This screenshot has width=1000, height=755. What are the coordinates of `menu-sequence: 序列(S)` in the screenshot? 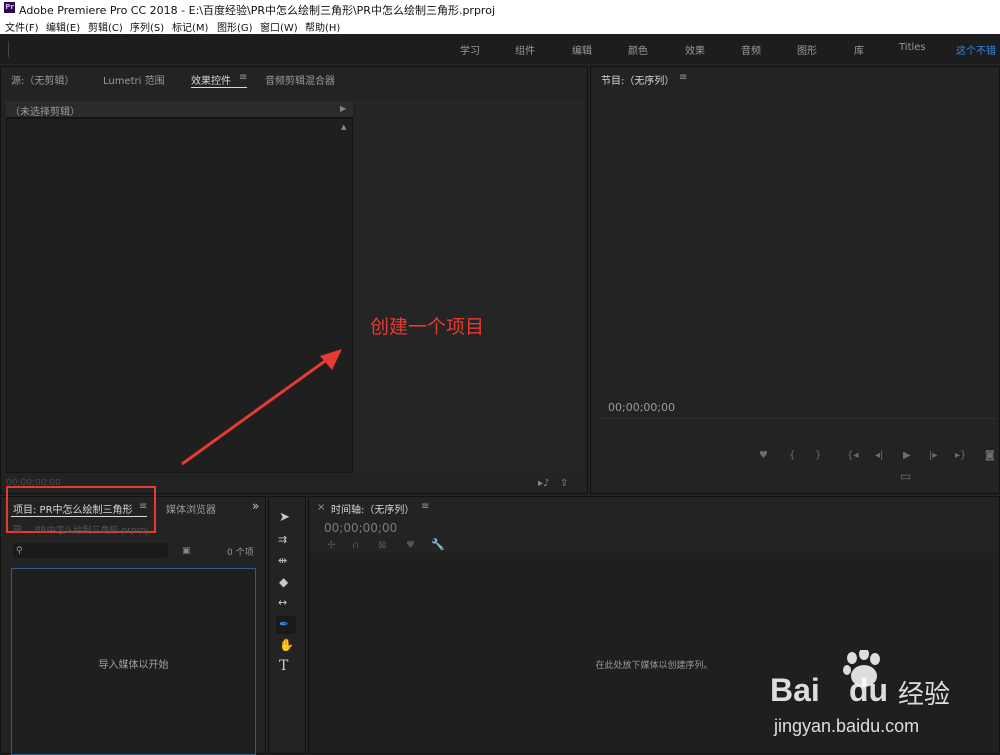 It's located at (147, 26).